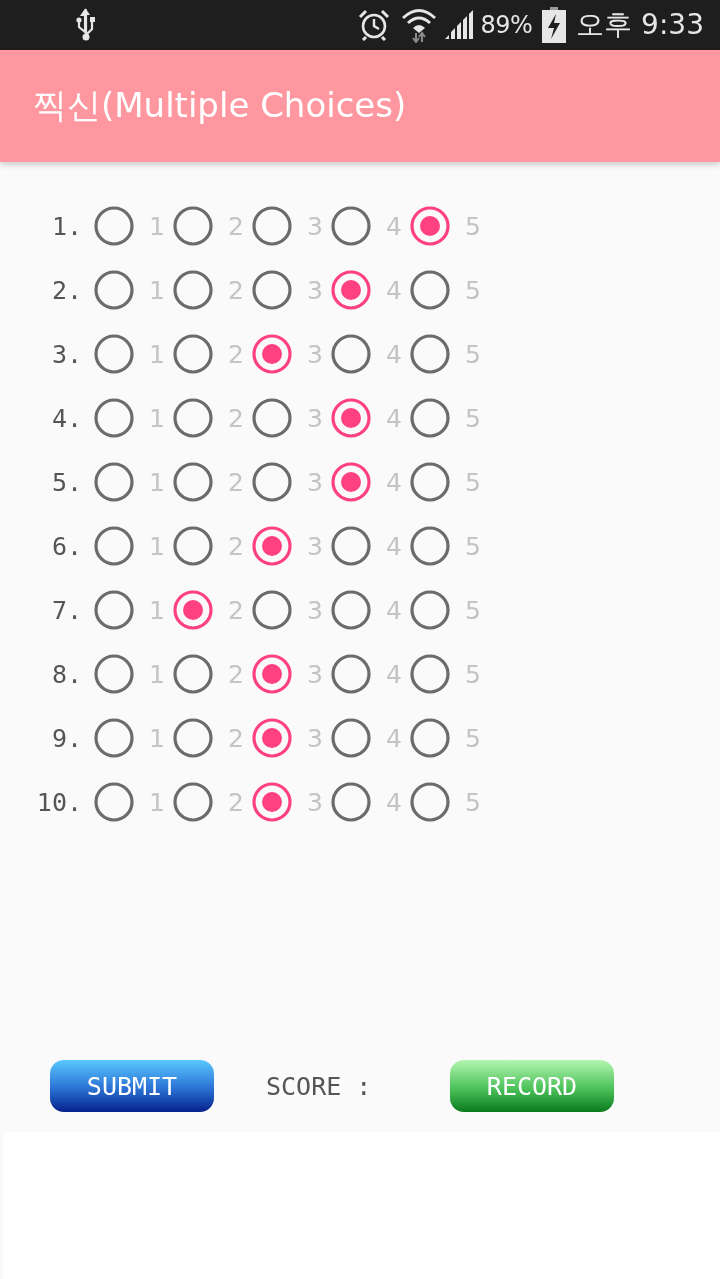  I want to click on usb-icon, so click(86, 25).